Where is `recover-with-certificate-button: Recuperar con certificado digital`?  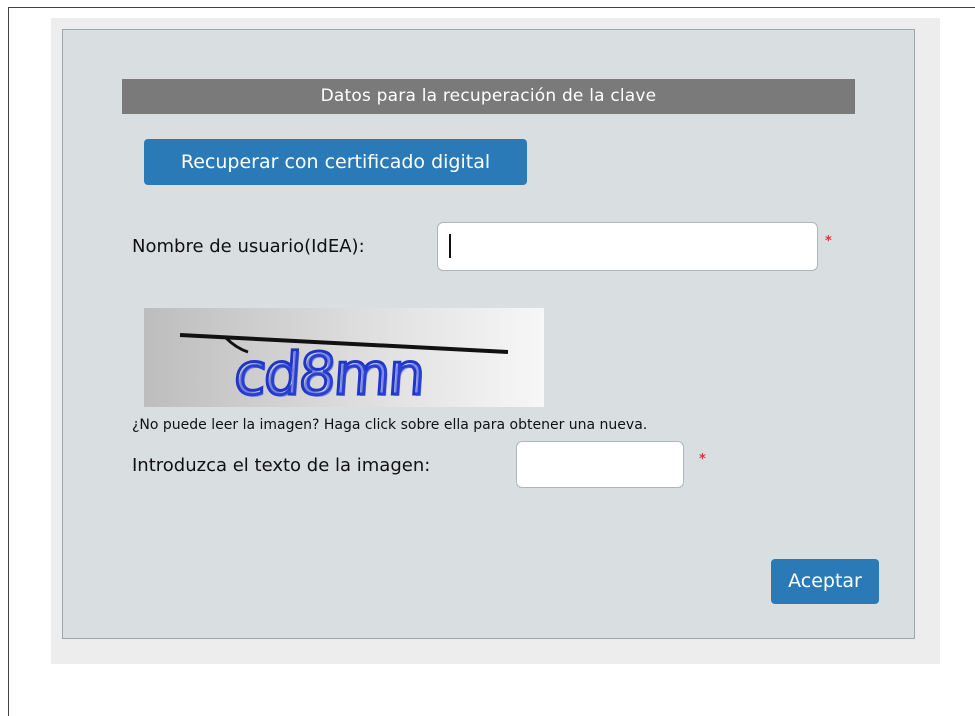
recover-with-certificate-button: Recuperar con certificado digital is located at coordinates (335, 162).